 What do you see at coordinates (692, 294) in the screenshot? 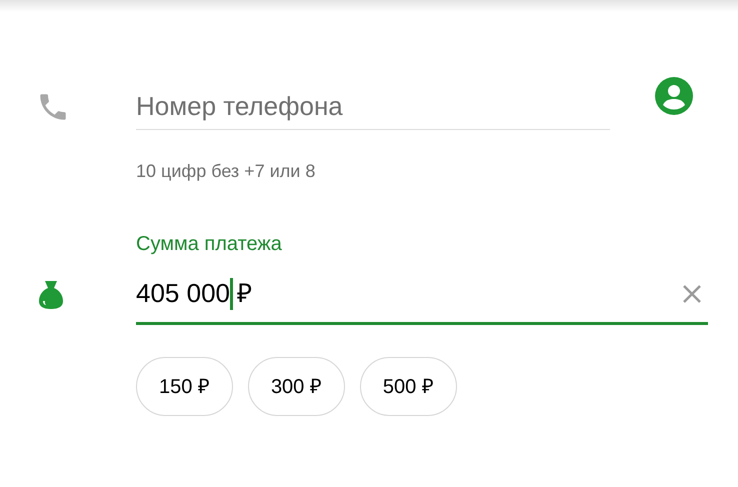
I see `clear-icon` at bounding box center [692, 294].